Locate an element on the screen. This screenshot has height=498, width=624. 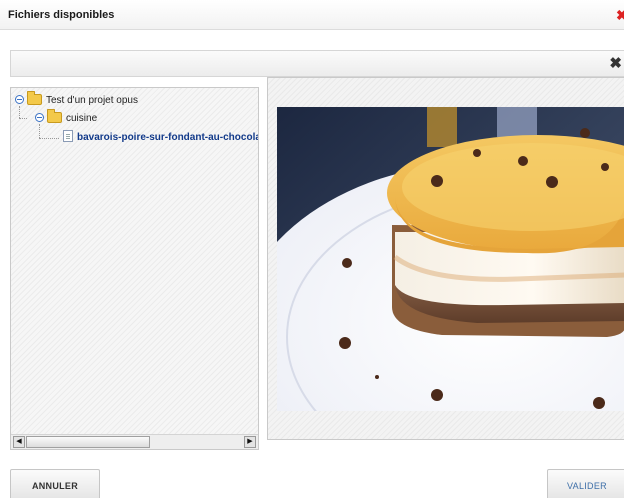
horizontal-scrollbar: ◀ ▶ is located at coordinates (134, 441).